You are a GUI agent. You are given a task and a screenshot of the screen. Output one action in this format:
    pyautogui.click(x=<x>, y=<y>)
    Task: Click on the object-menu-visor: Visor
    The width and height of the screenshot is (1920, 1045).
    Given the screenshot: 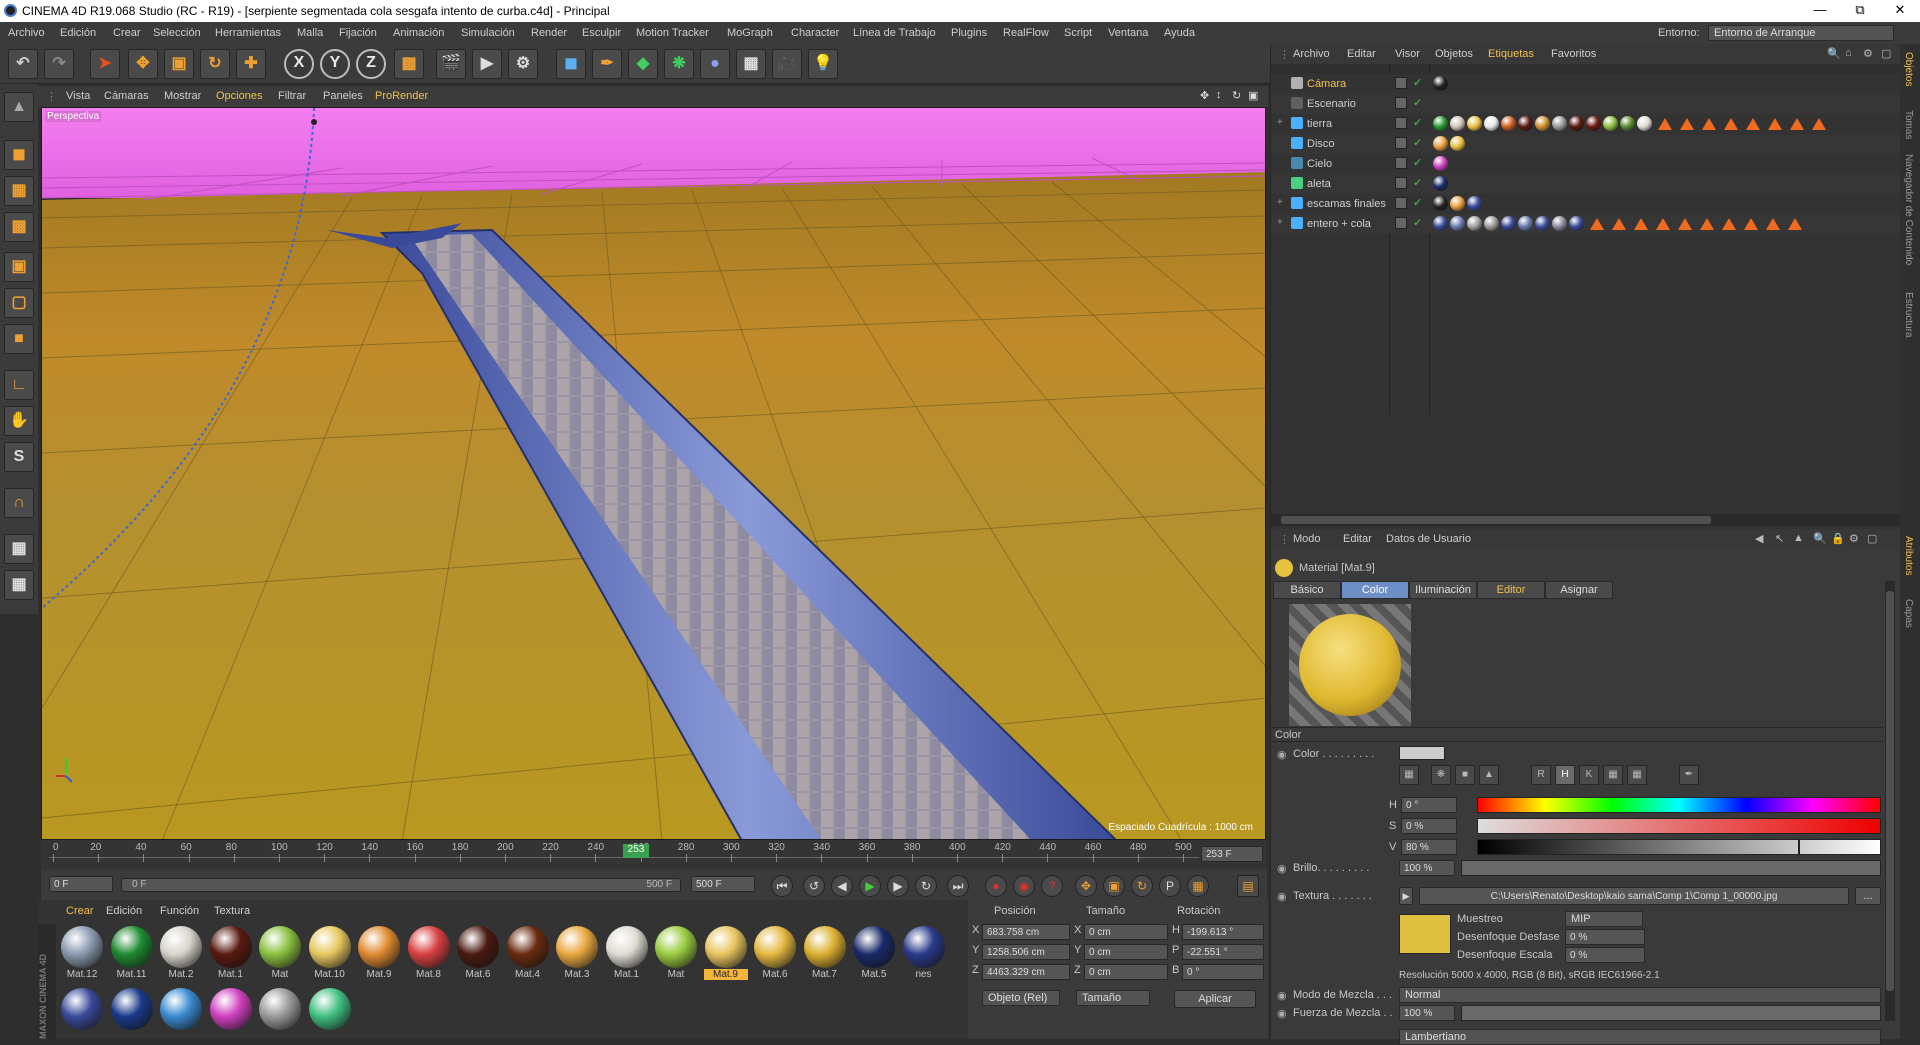 What is the action you would take?
    pyautogui.click(x=1407, y=54)
    